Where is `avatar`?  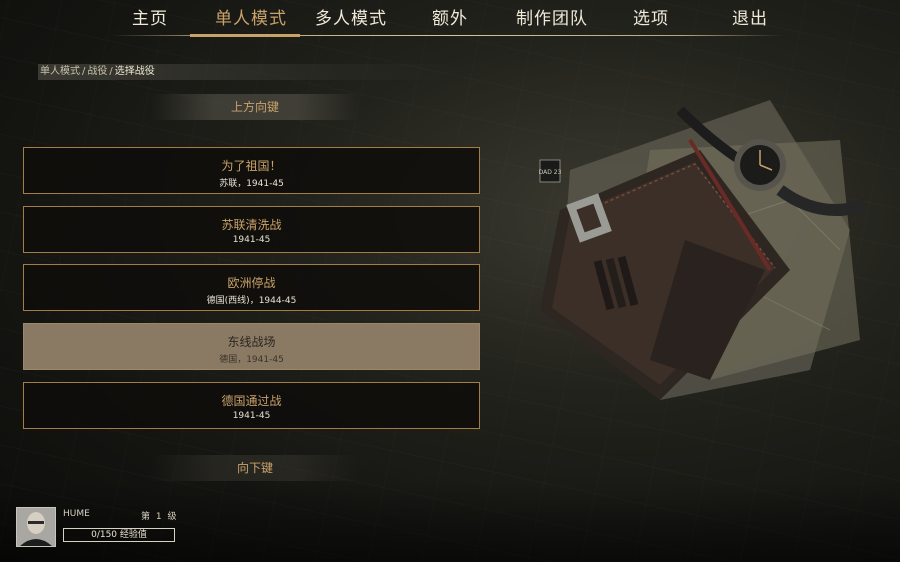
avatar is located at coordinates (36, 527).